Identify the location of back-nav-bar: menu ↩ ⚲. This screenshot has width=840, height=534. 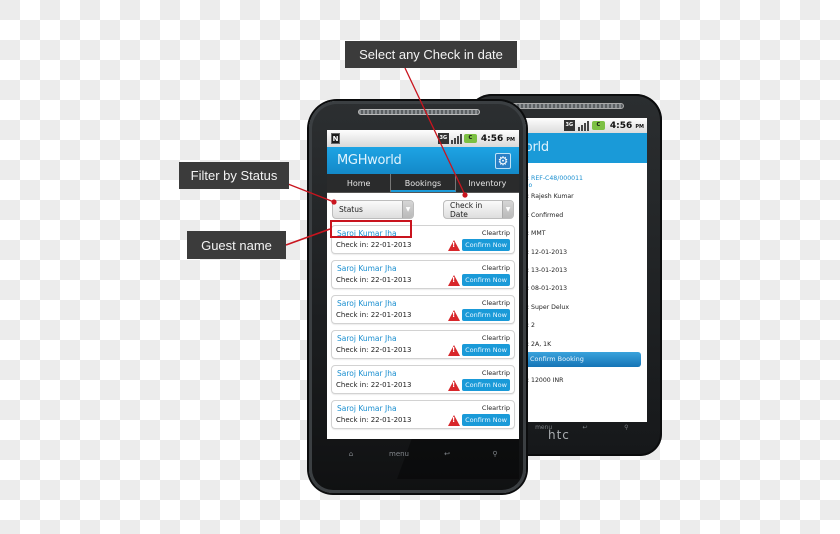
(585, 427).